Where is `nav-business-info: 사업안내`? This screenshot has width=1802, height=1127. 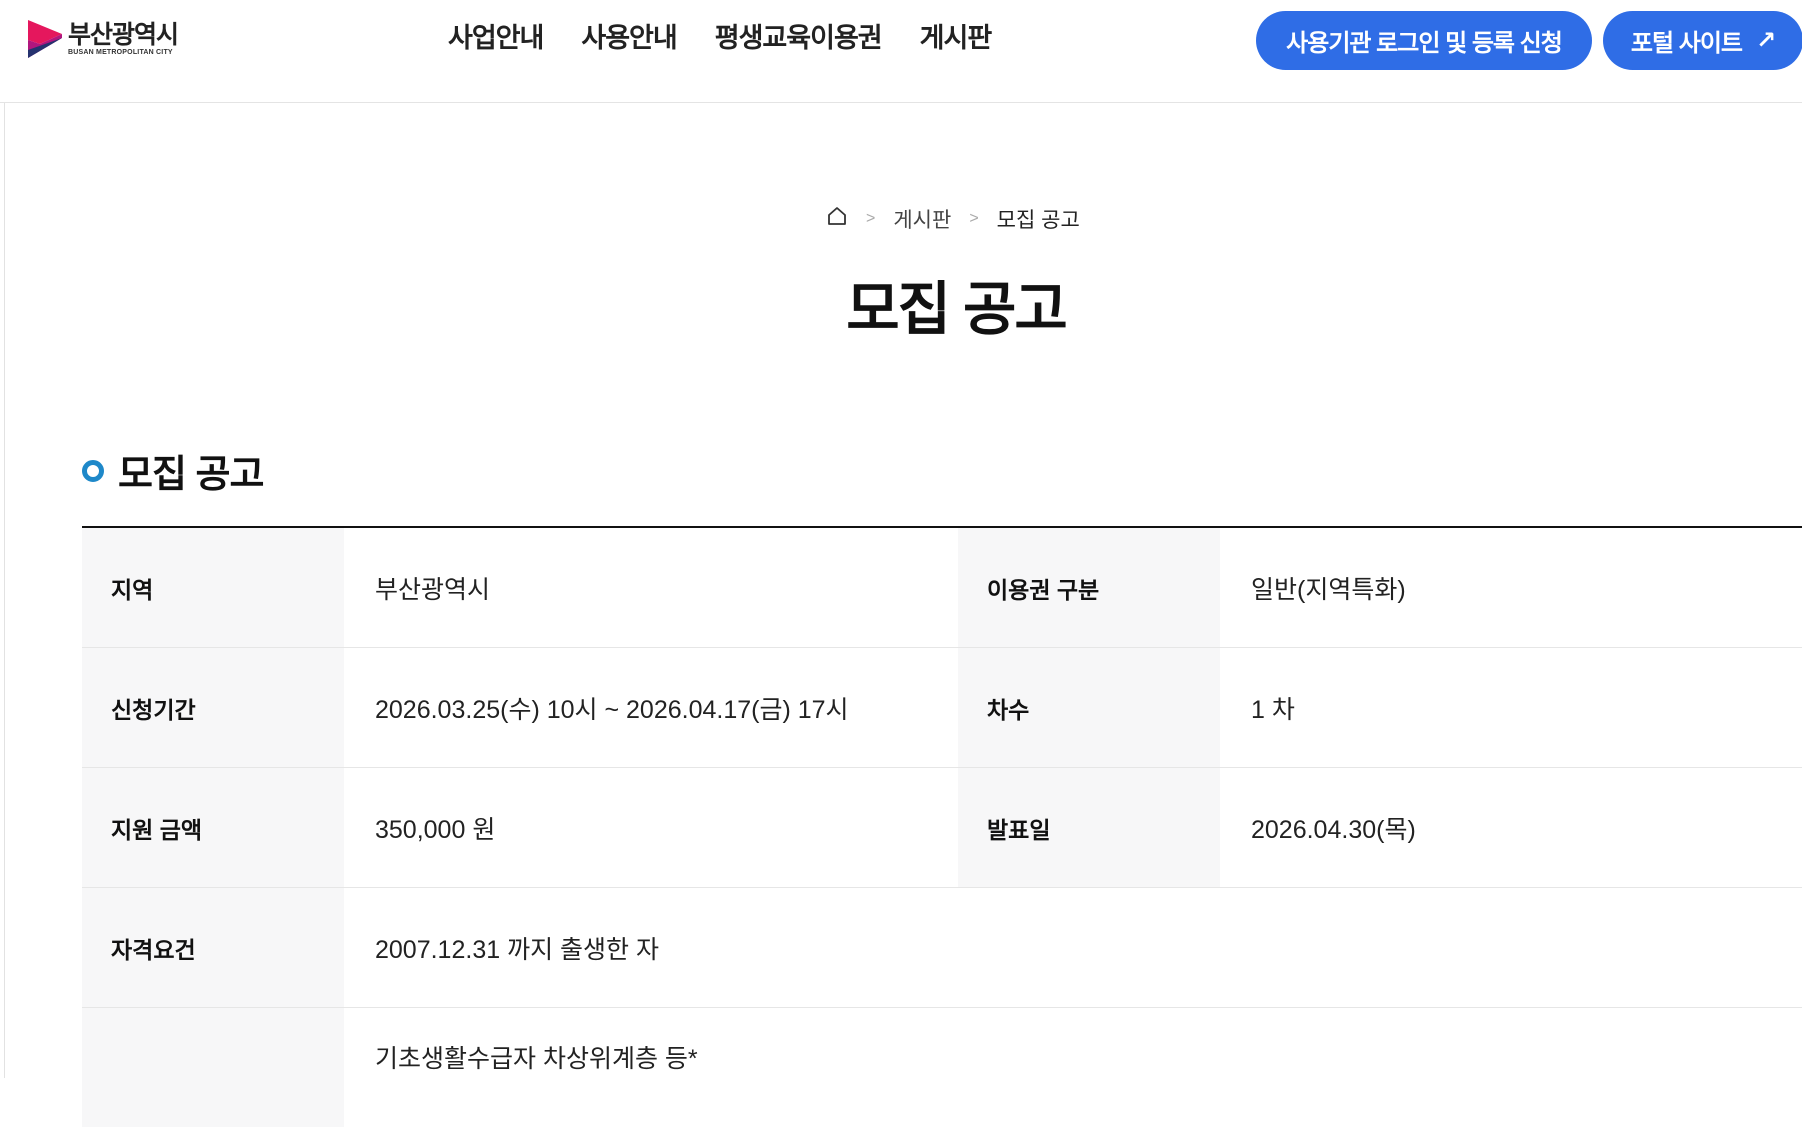 nav-business-info: 사업안내 is located at coordinates (496, 38).